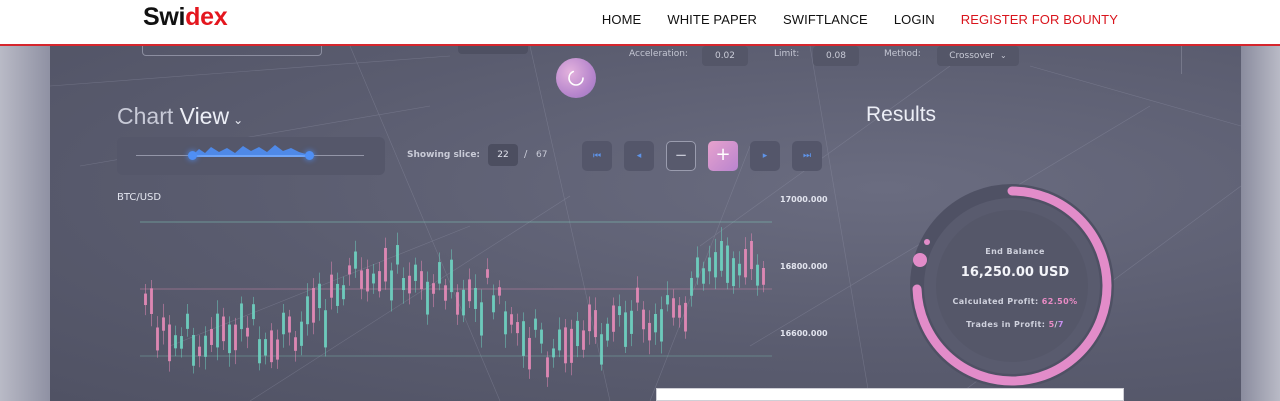 The height and width of the screenshot is (401, 1280). Describe the element at coordinates (1039, 19) in the screenshot. I see `nav-register-bounty: REGISTER FOR BOUNTY` at that location.